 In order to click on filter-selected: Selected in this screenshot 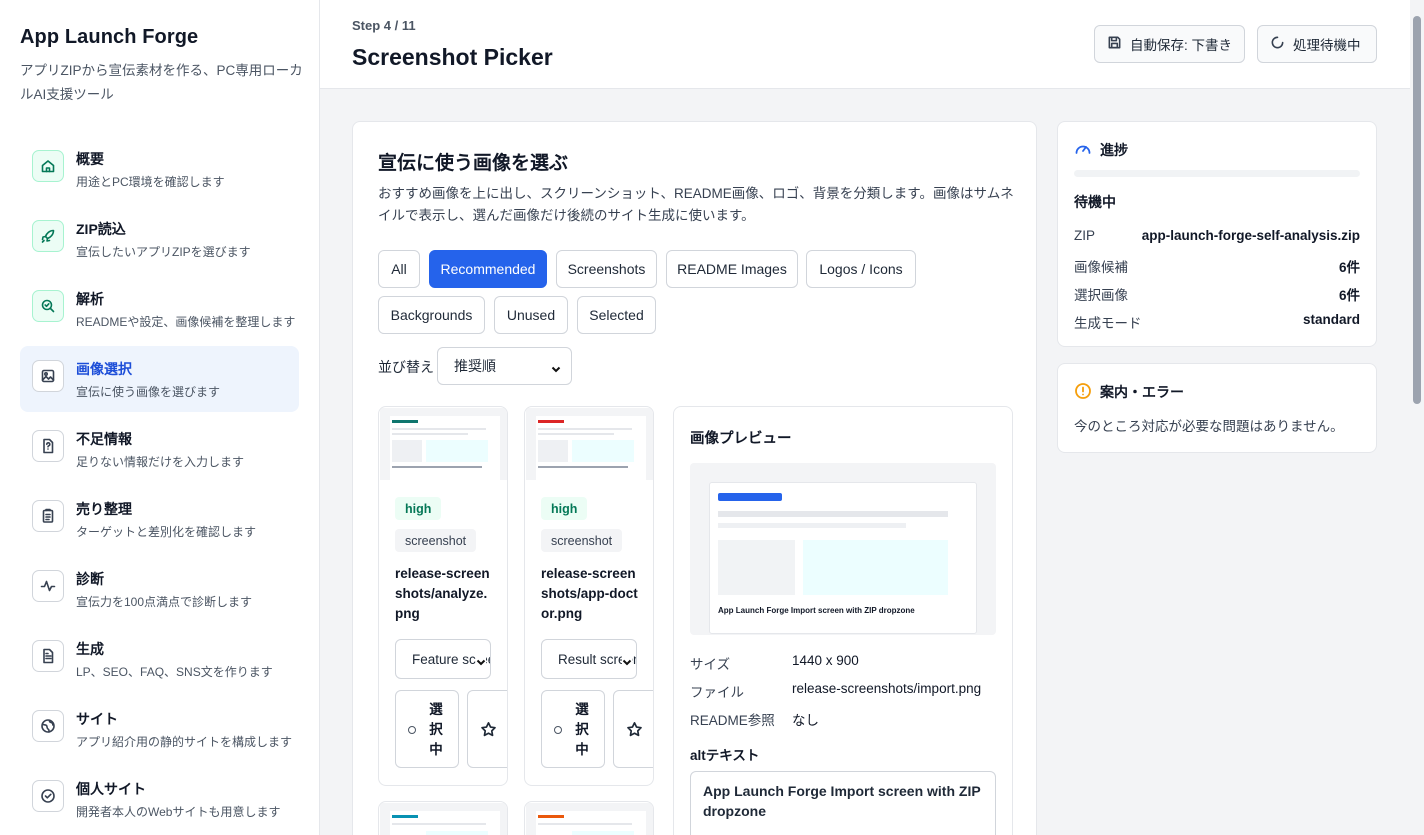, I will do `click(616, 315)`.